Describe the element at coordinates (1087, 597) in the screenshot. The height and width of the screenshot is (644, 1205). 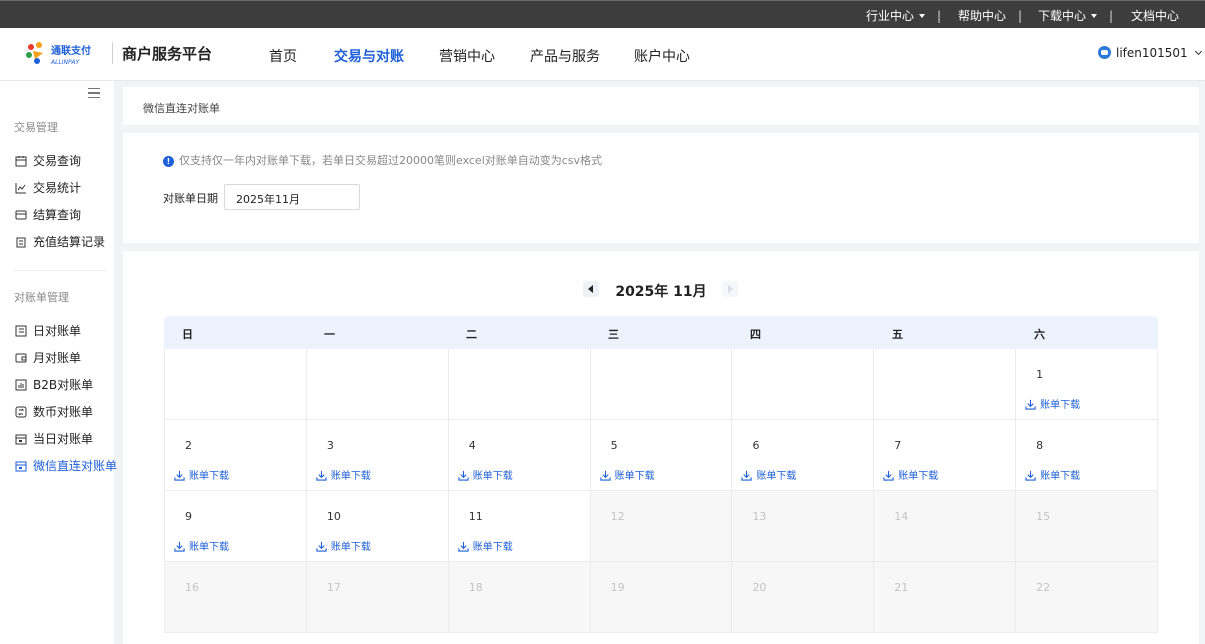
I see `calendar-day-cell: 22` at that location.